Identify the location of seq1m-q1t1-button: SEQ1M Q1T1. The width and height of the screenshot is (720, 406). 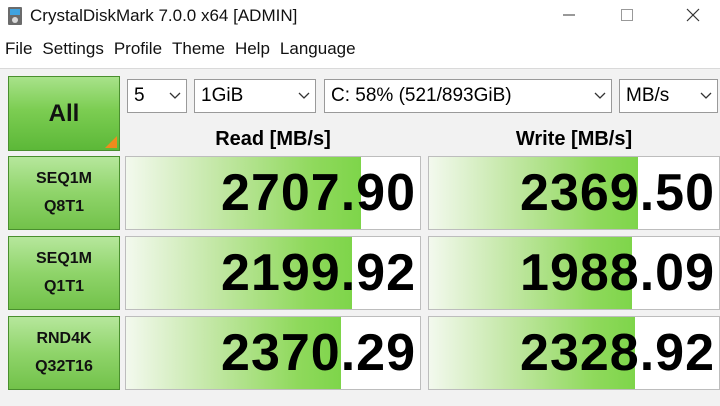
(64, 273).